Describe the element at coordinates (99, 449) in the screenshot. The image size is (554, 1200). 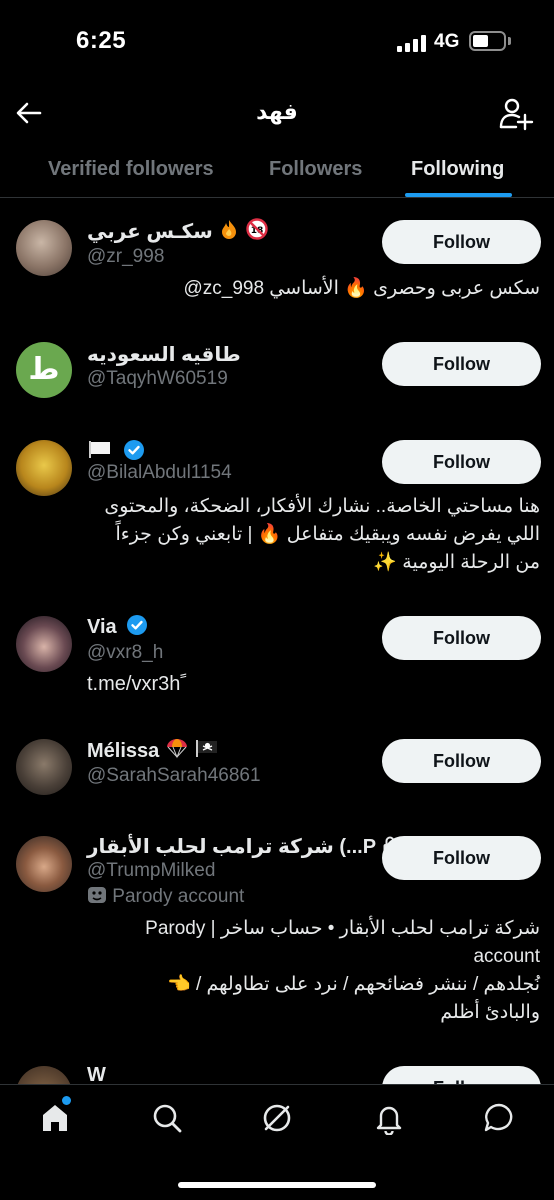
I see `white-flag-icon` at that location.